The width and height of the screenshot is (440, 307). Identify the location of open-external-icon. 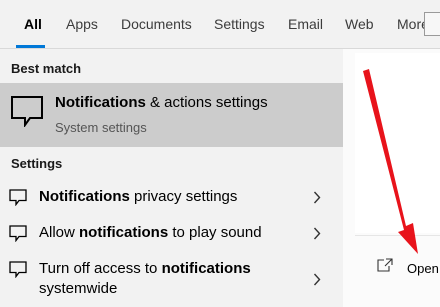
(385, 265).